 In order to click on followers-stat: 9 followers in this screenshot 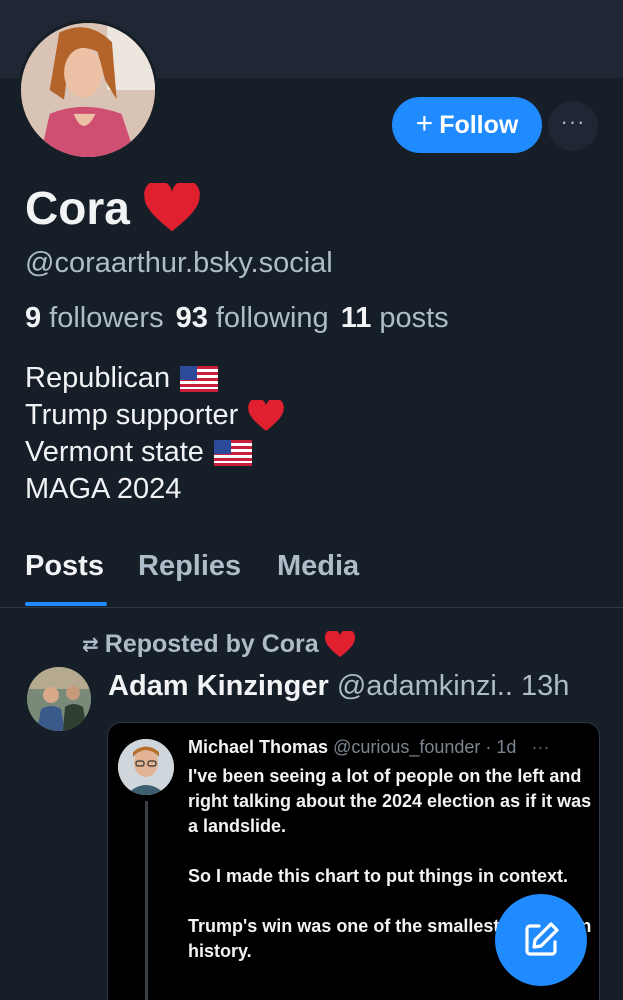, I will do `click(94, 318)`.